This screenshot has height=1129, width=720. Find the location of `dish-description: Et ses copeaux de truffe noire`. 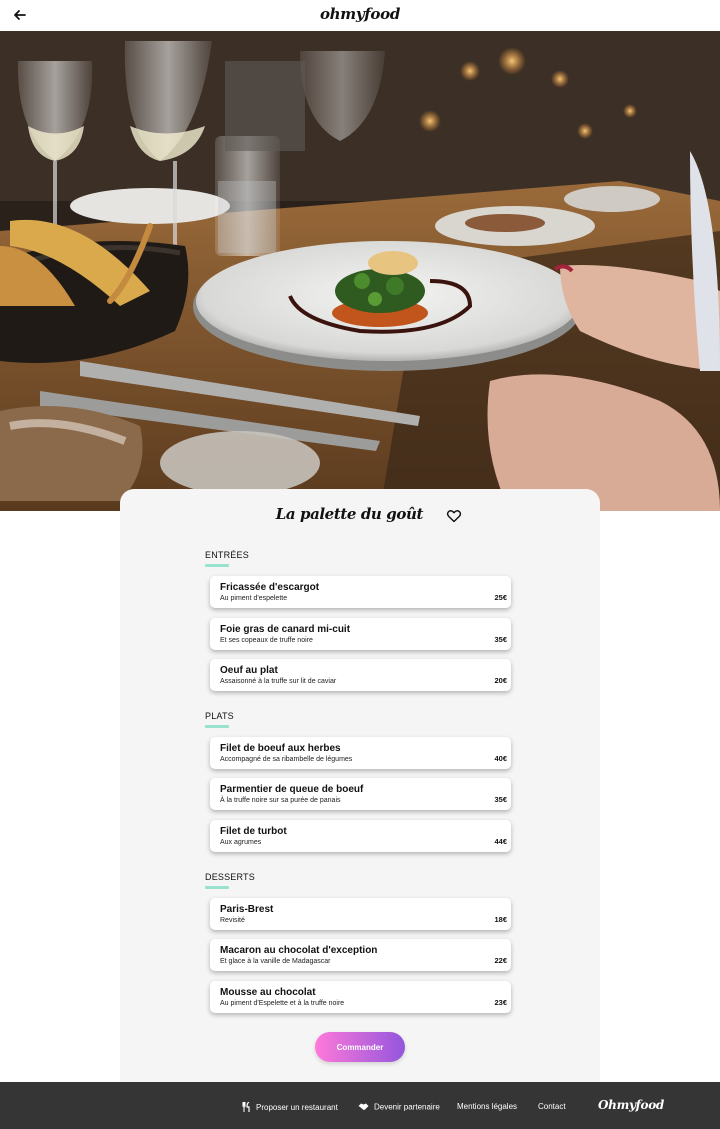

dish-description: Et ses copeaux de truffe noire is located at coordinates (266, 640).